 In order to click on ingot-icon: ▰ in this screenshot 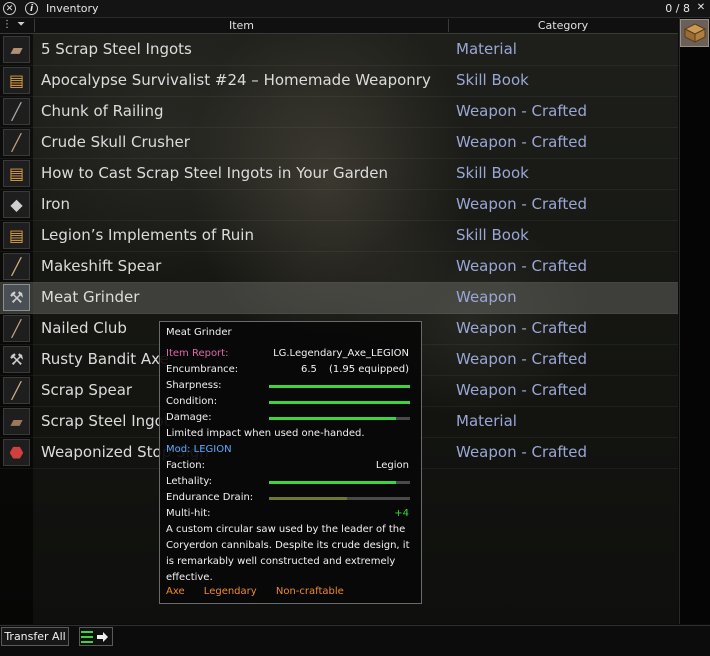, I will do `click(16, 421)`.